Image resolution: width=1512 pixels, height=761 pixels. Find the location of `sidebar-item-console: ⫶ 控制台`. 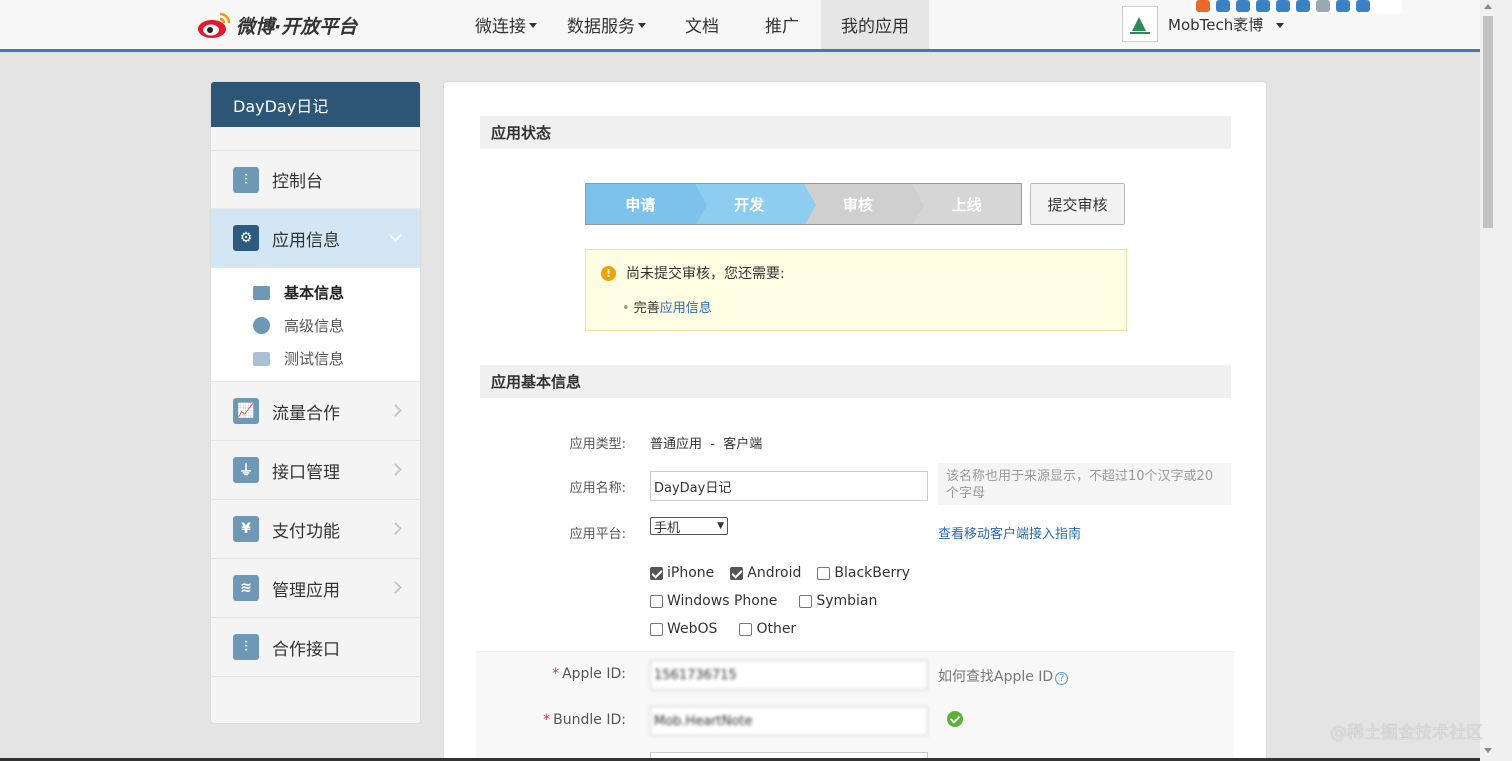

sidebar-item-console: ⫶ 控制台 is located at coordinates (315, 179).